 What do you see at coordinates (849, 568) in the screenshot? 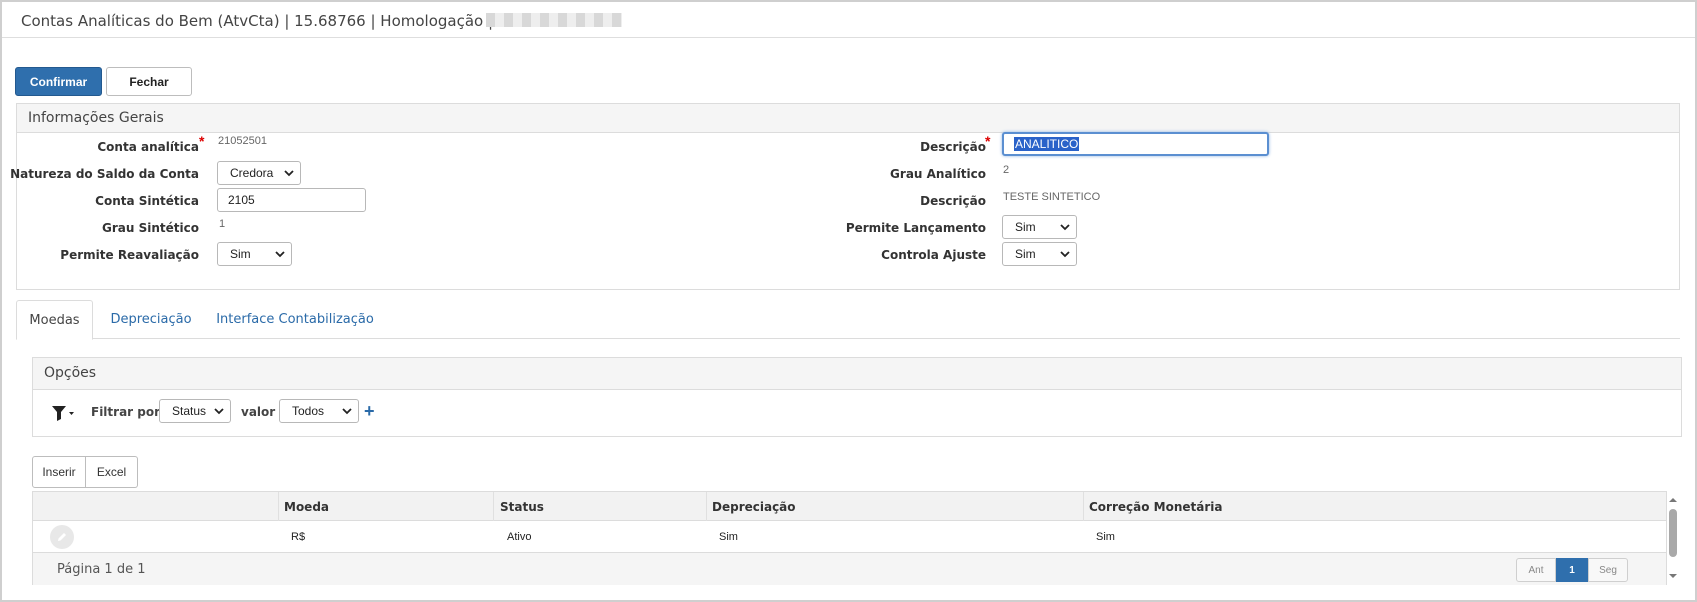
I see `grid-footer: Página 1 de 1 Ant 1 Seg` at bounding box center [849, 568].